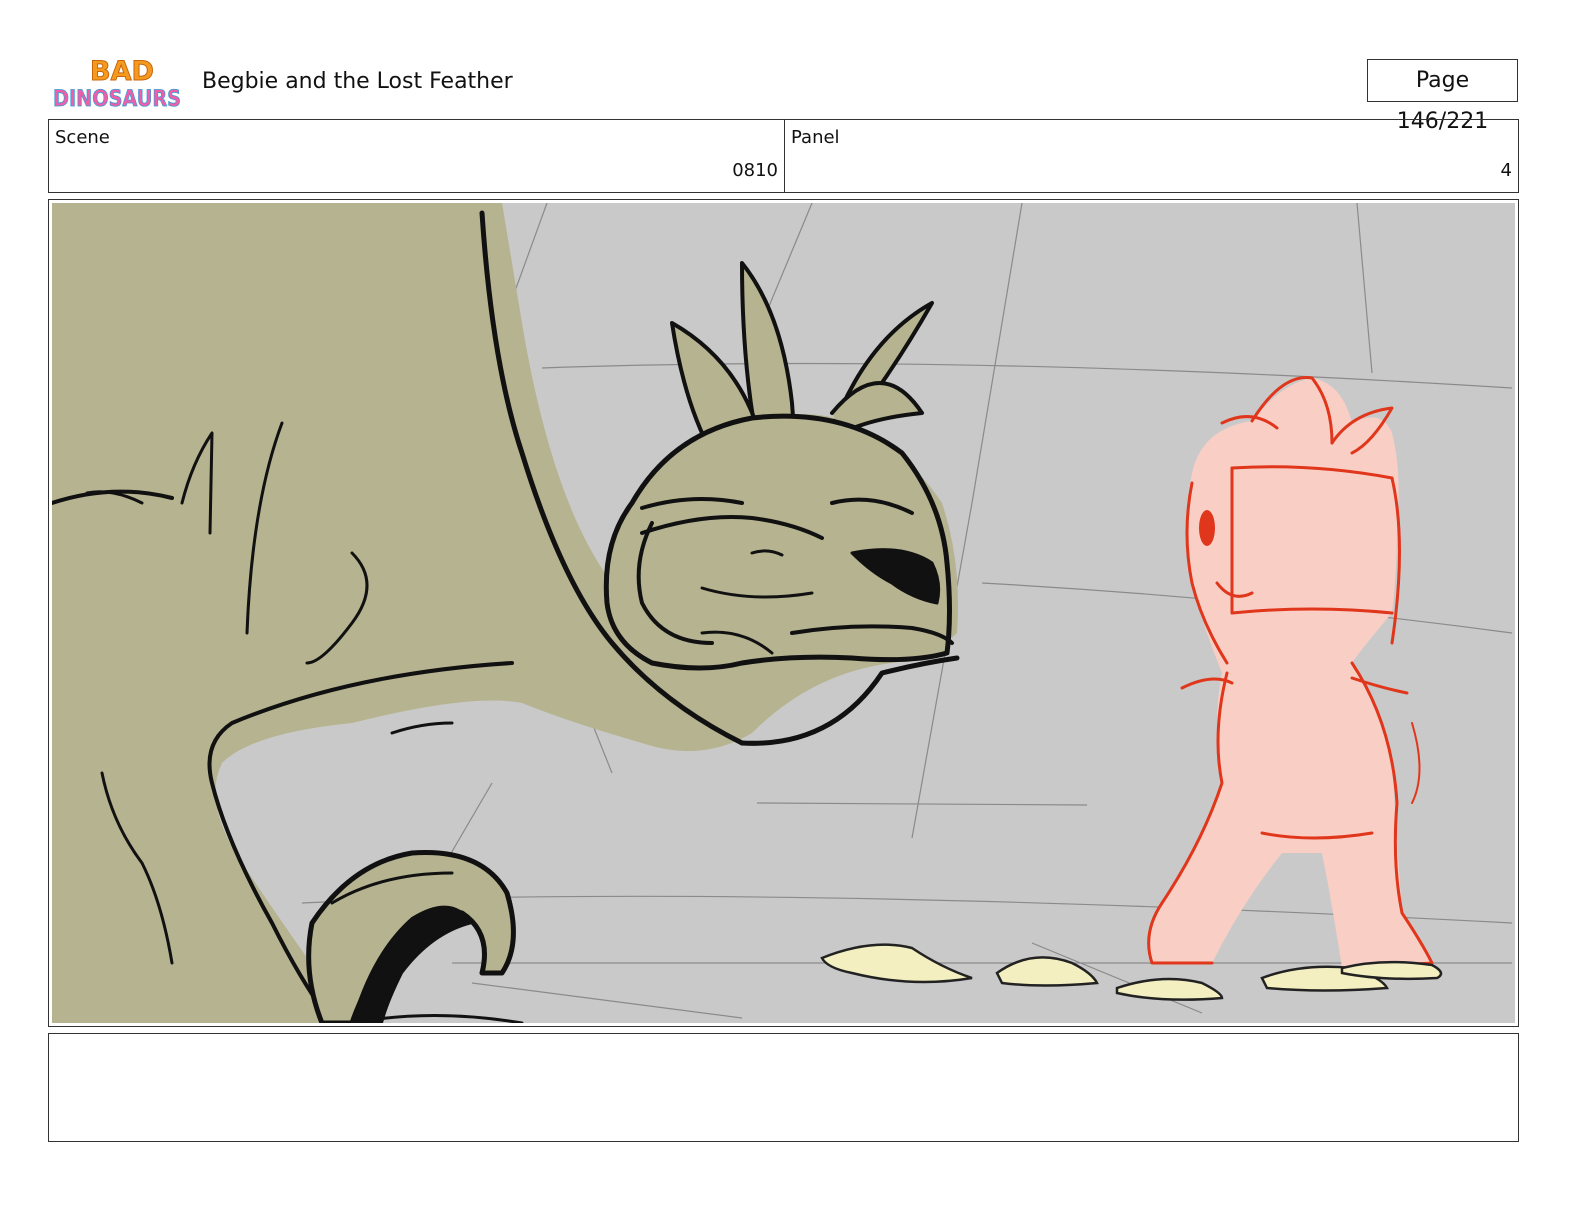 This screenshot has height=1224, width=1584. I want to click on svg-text: BAD, so click(122, 71).